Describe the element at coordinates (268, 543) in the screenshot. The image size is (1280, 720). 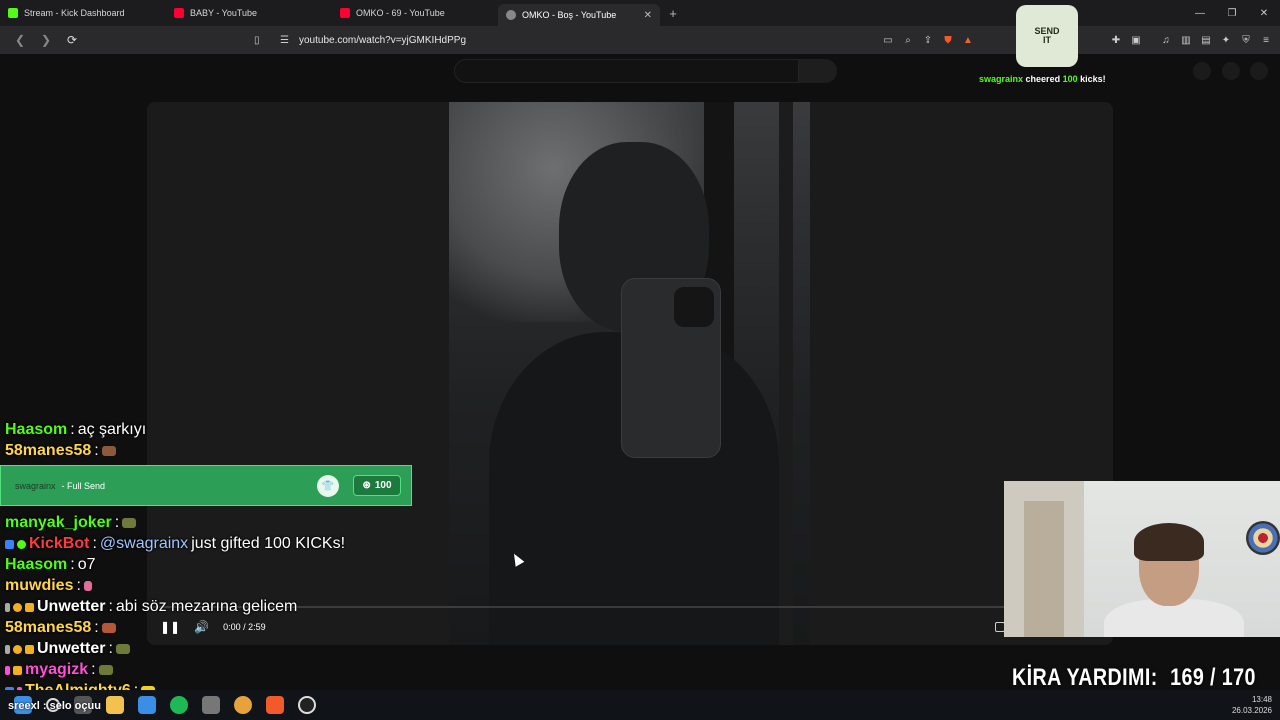
I see `chat-text: just gifted 100 KICKs!` at that location.